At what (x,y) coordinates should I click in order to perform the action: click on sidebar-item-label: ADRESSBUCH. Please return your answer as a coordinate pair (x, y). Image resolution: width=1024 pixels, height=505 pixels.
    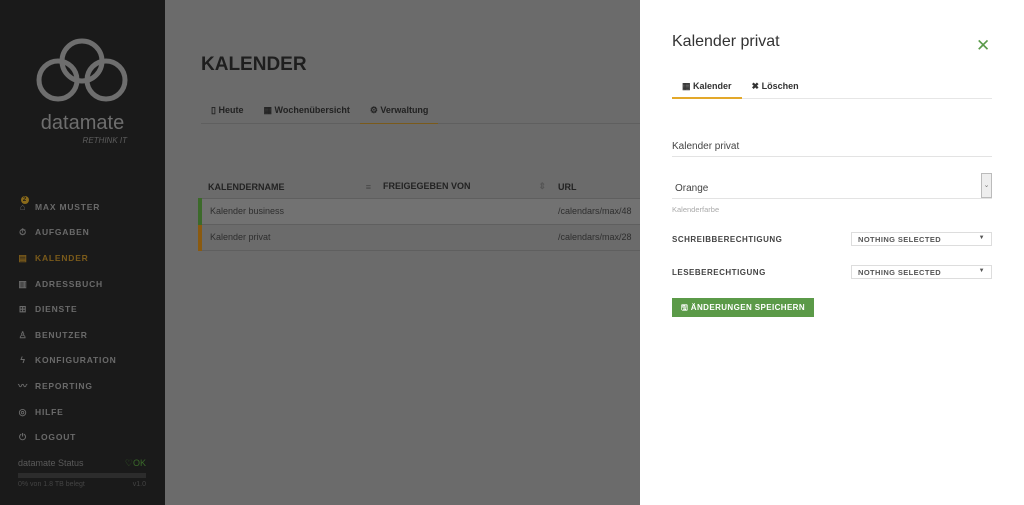
    Looking at the image, I should click on (69, 283).